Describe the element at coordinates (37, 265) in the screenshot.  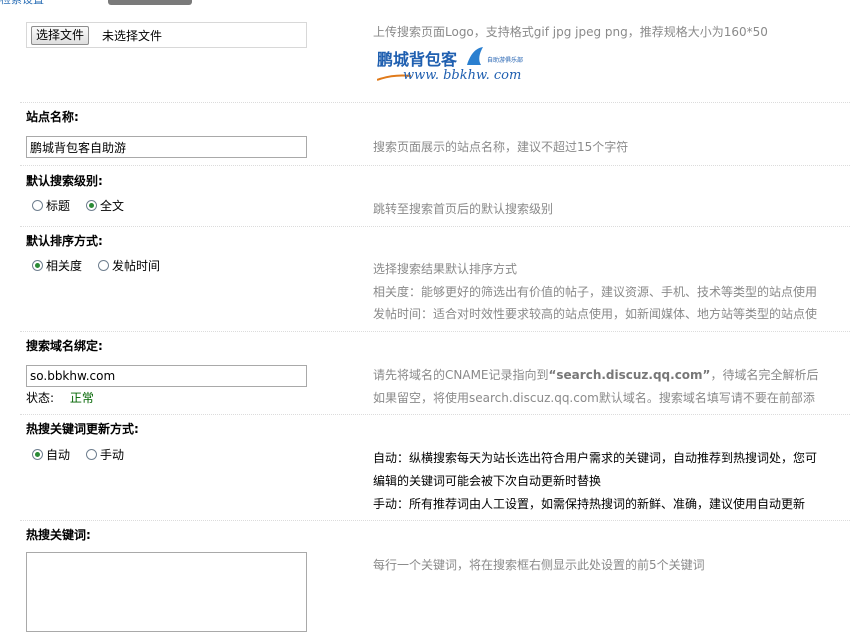
I see `radio-relevance` at that location.